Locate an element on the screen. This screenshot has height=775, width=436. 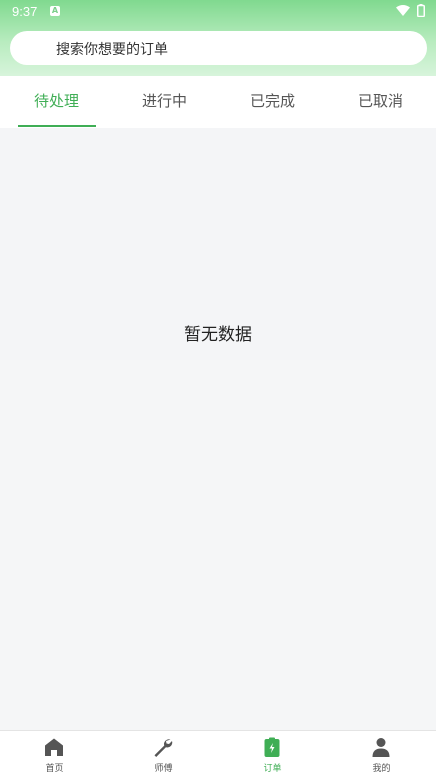
nav-orders: 订单 is located at coordinates (272, 753).